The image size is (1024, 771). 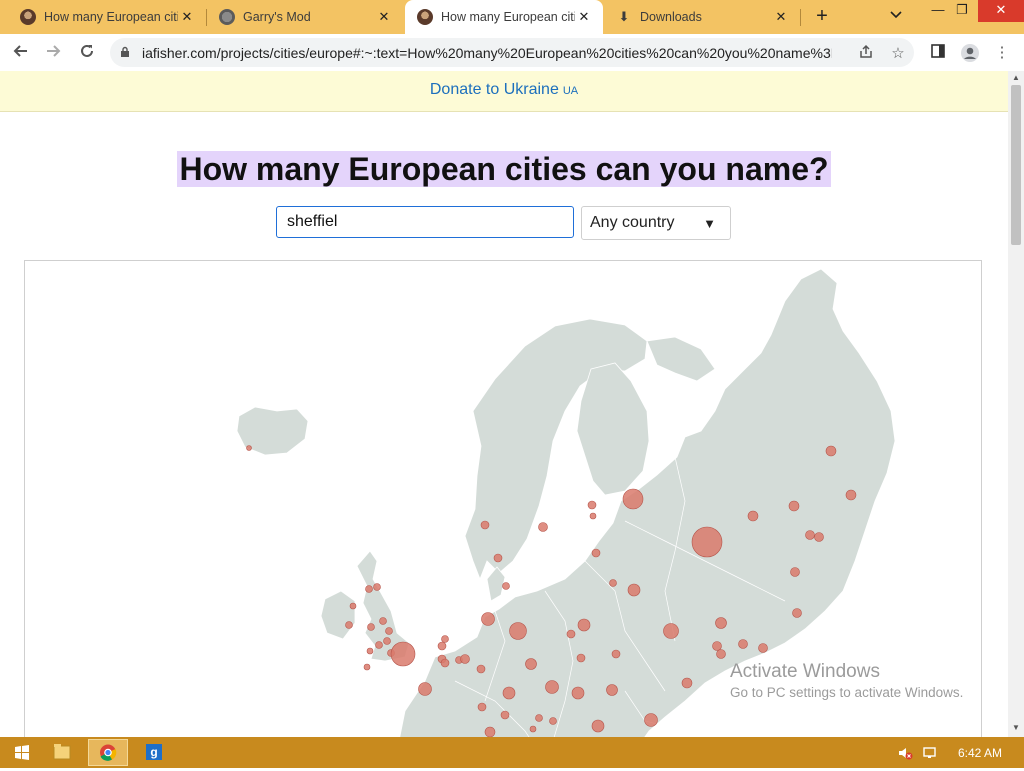 What do you see at coordinates (905, 753) in the screenshot?
I see `volume-muted-icon` at bounding box center [905, 753].